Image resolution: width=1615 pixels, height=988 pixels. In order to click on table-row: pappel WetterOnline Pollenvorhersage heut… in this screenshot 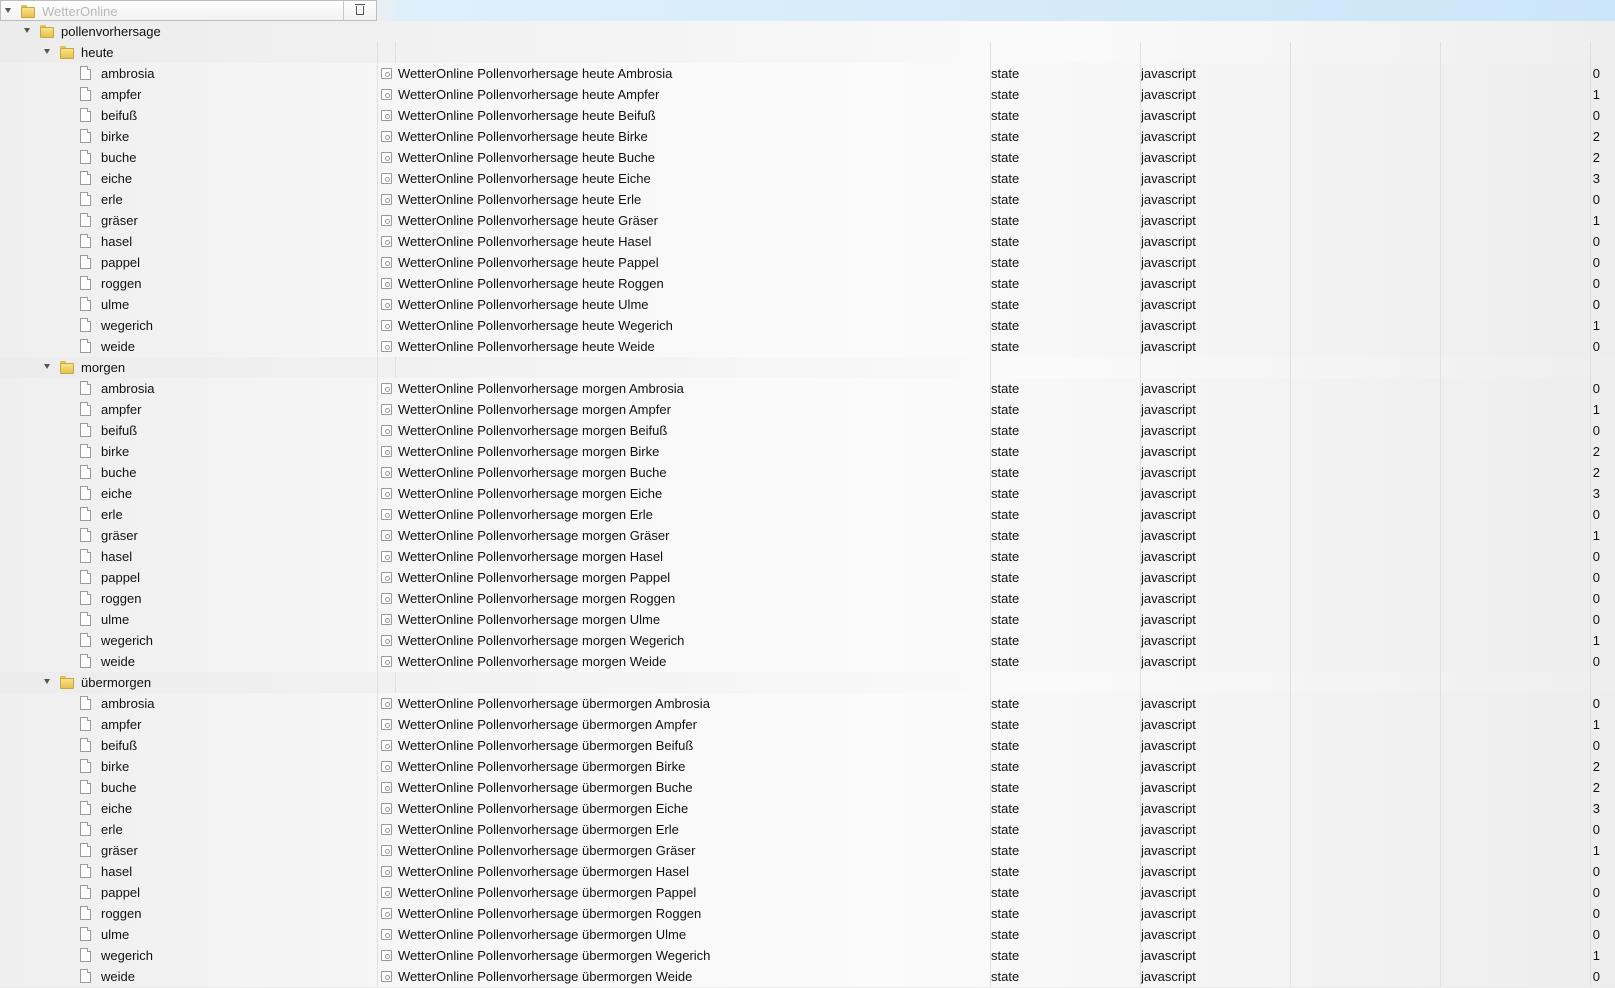, I will do `click(807, 263)`.